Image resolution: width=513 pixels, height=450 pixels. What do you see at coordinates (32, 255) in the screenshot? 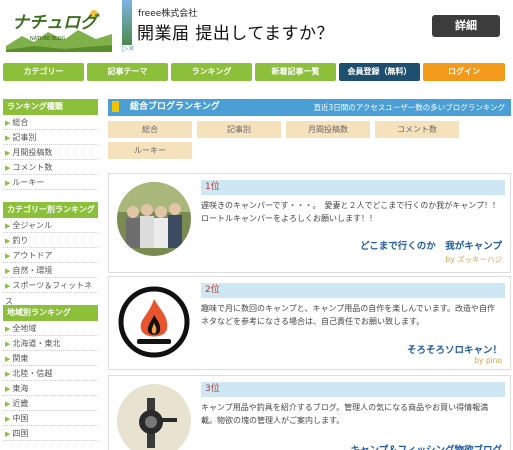
I see `sidebar-item-label: アウトドア` at bounding box center [32, 255].